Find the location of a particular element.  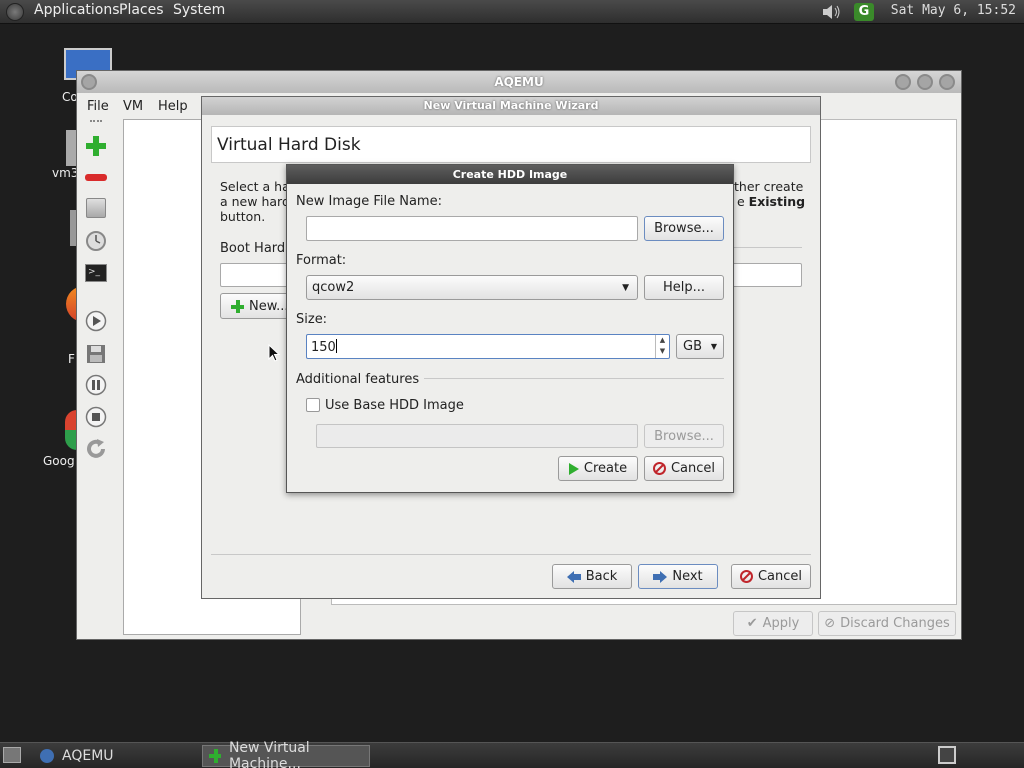

pause-icon is located at coordinates (96, 385).